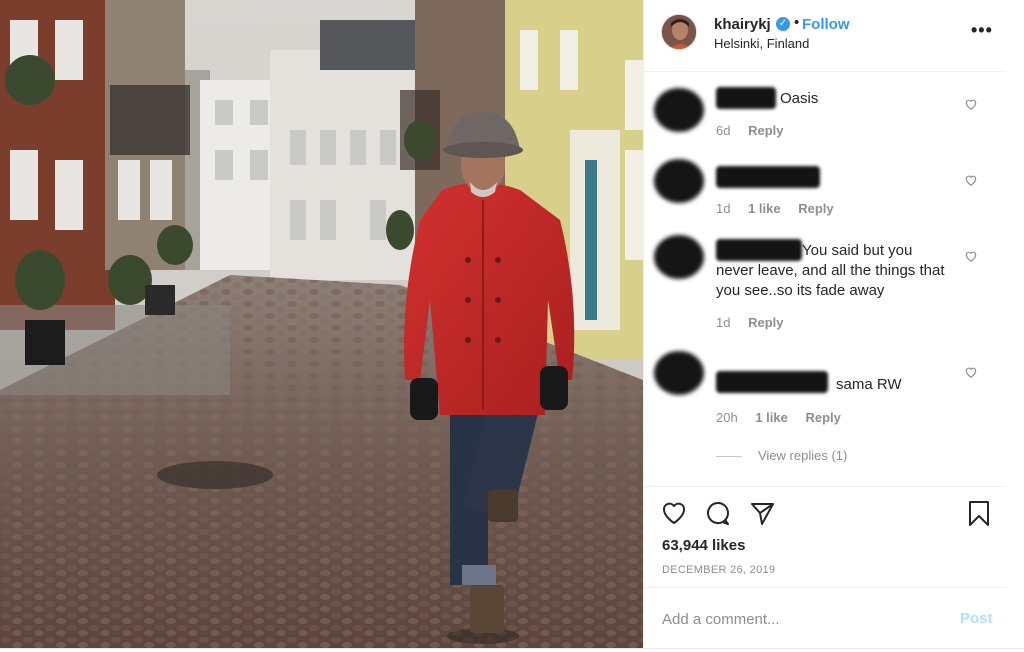  I want to click on comment-meta: 20h 1 like Reply, so click(785, 417).